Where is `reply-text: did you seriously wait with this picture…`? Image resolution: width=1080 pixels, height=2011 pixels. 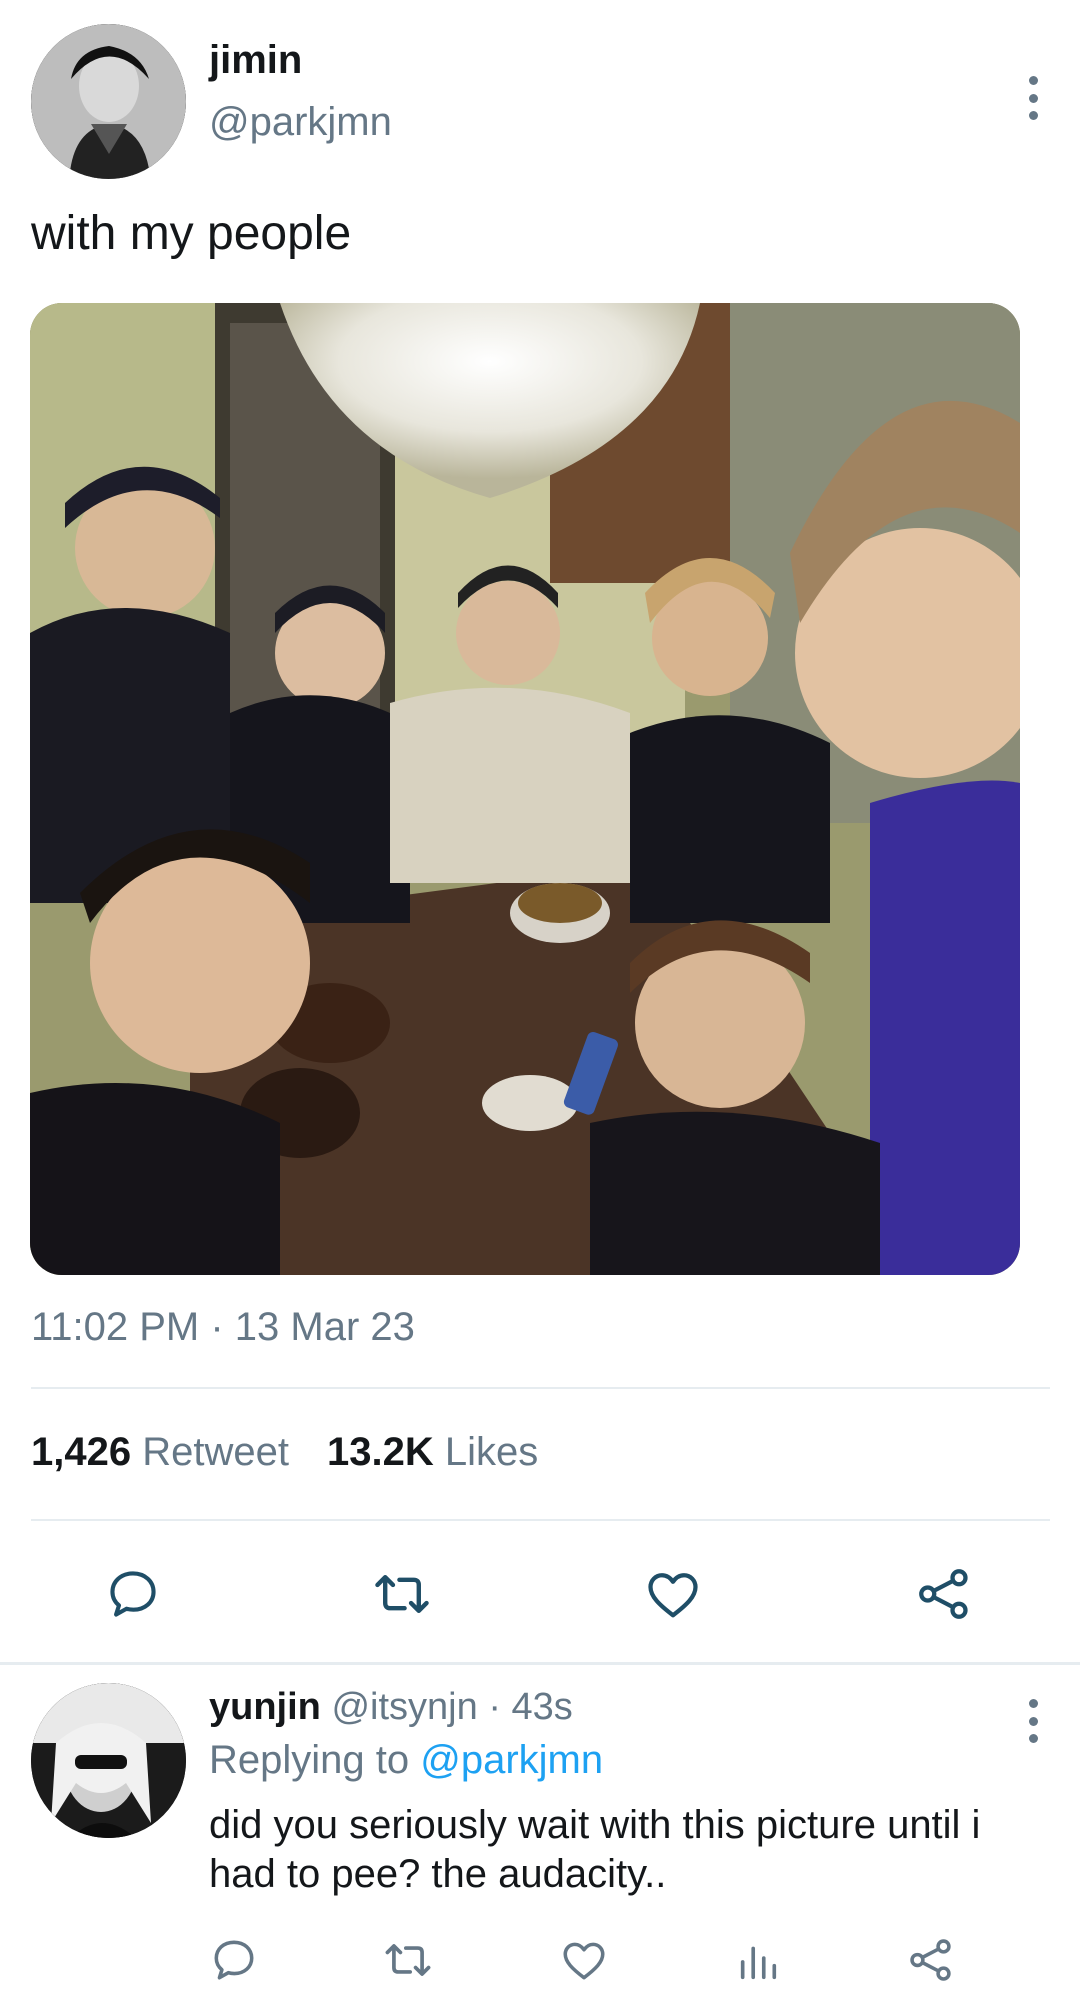
reply-text: did you seriously wait with this picture… is located at coordinates (595, 1849).